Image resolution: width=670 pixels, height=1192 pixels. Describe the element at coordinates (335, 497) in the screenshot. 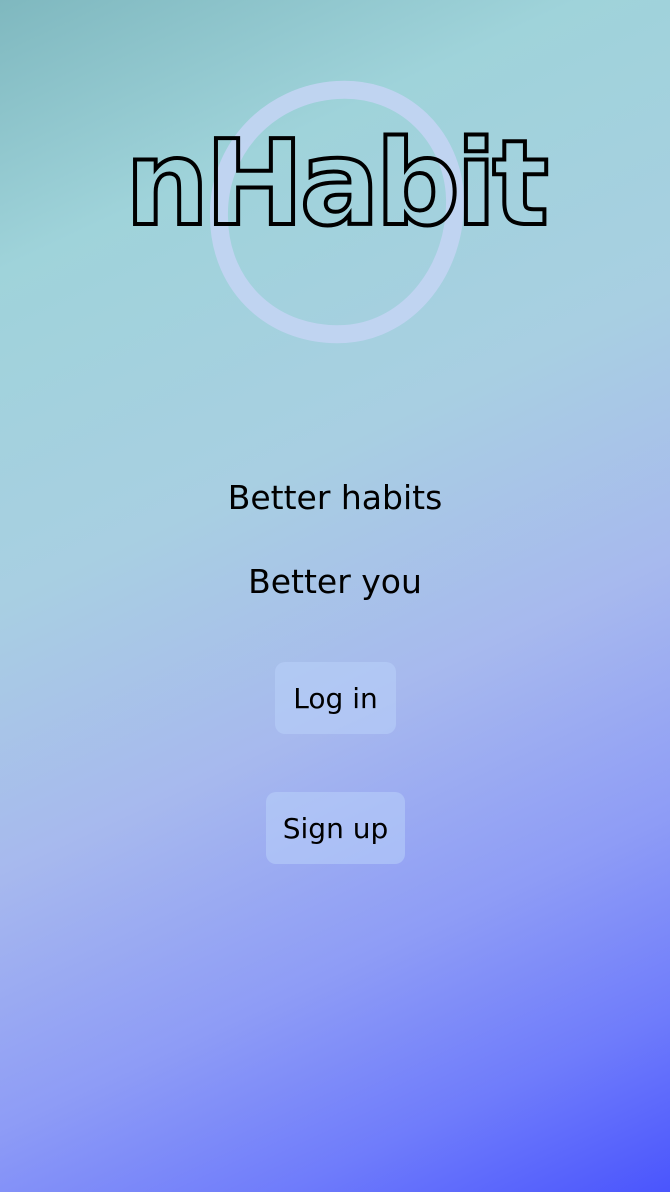

I see `tagline-line-1: Better habits` at that location.